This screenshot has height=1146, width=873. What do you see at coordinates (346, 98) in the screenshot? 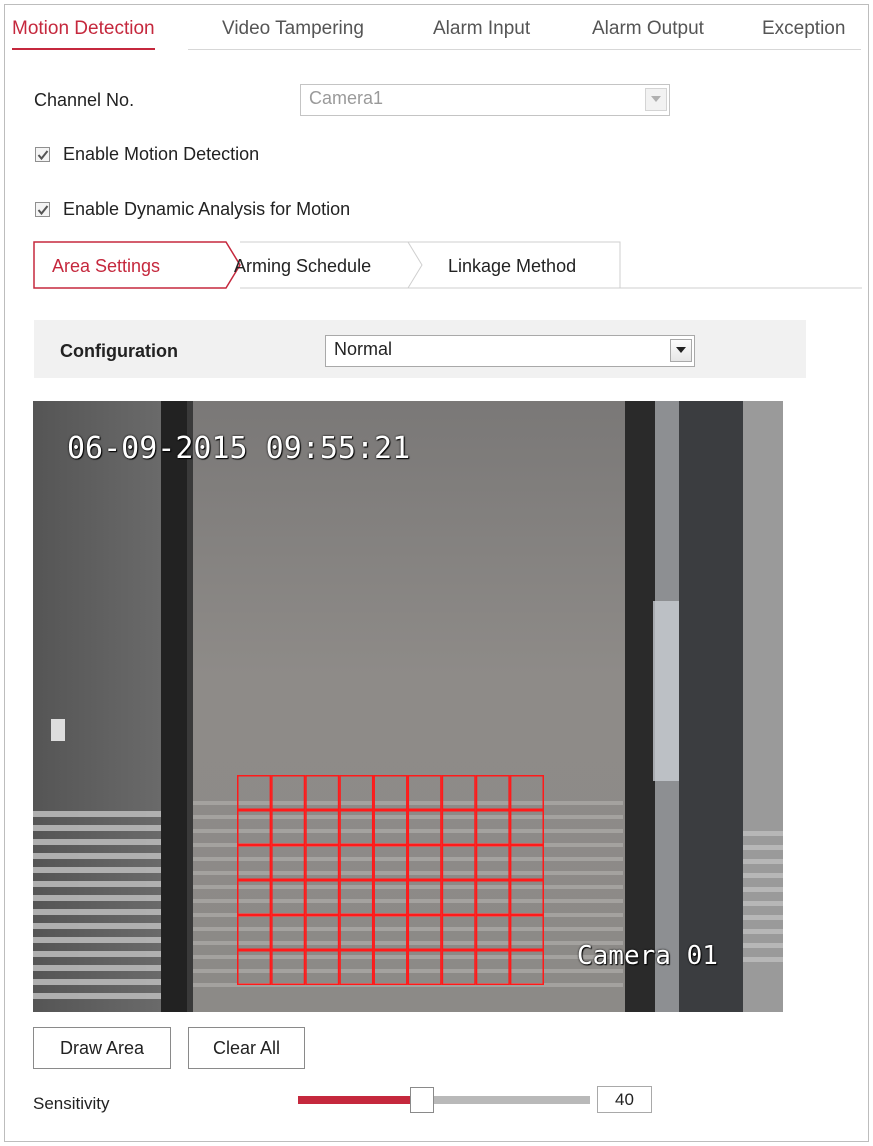
I see `channel-select-value: Camera1` at bounding box center [346, 98].